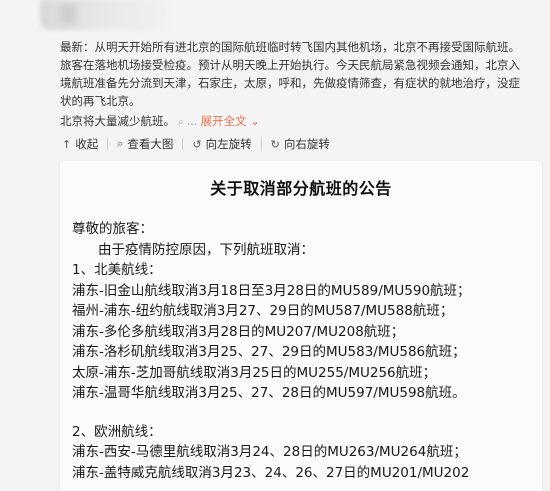 This screenshot has height=491, width=550. I want to click on rotate-right-label: 向右旋转, so click(306, 144).